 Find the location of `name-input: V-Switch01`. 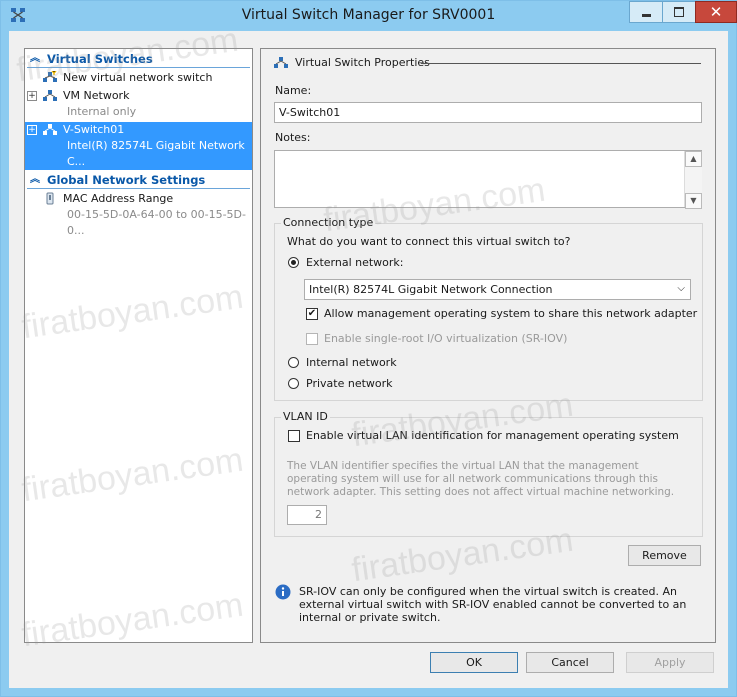

name-input: V-Switch01 is located at coordinates (488, 112).